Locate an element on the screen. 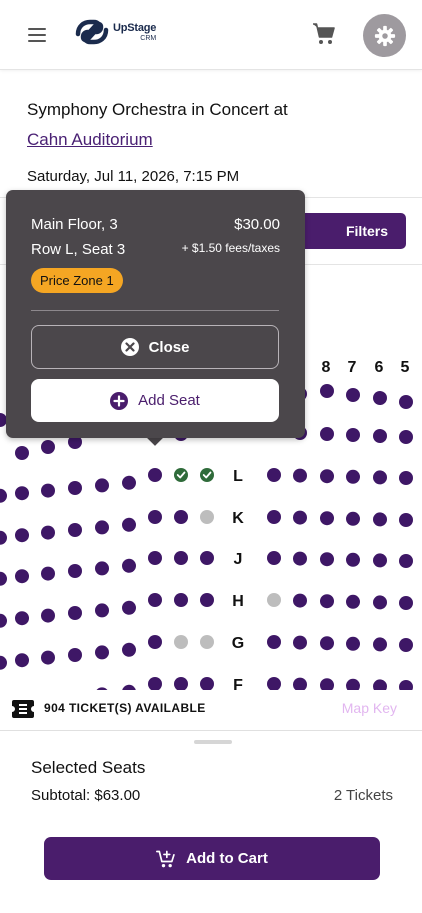 The height and width of the screenshot is (913, 422). venue-link: Cahn Auditorium is located at coordinates (90, 140).